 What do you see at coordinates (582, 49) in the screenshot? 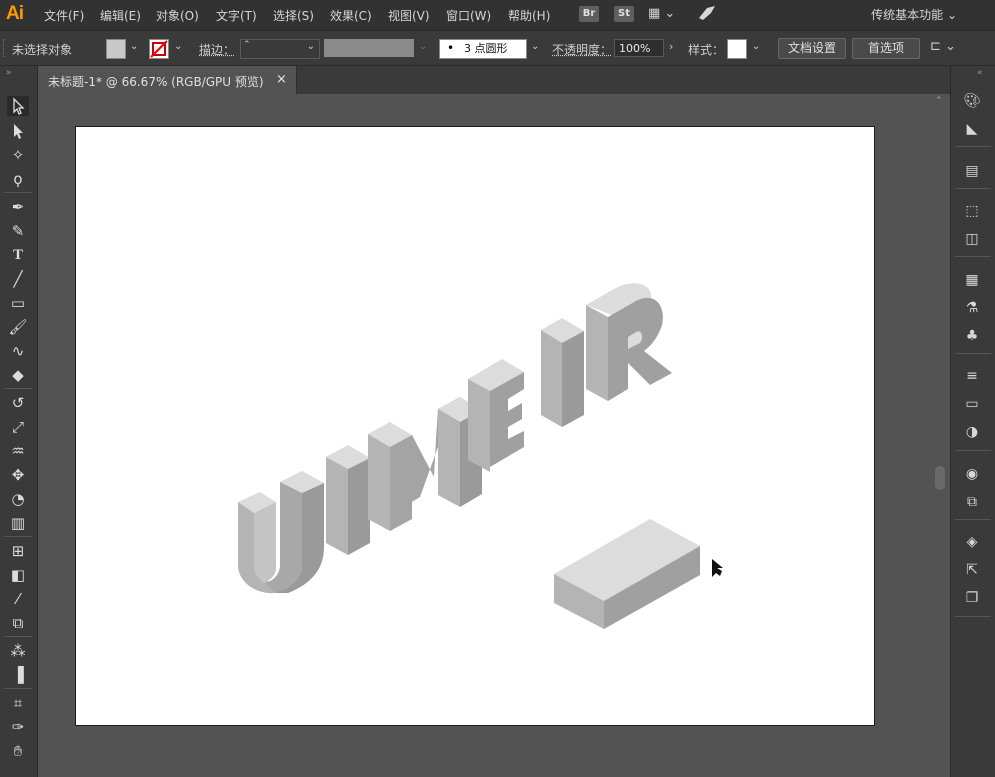
I see `opacity-label: 不透明度：` at bounding box center [582, 49].